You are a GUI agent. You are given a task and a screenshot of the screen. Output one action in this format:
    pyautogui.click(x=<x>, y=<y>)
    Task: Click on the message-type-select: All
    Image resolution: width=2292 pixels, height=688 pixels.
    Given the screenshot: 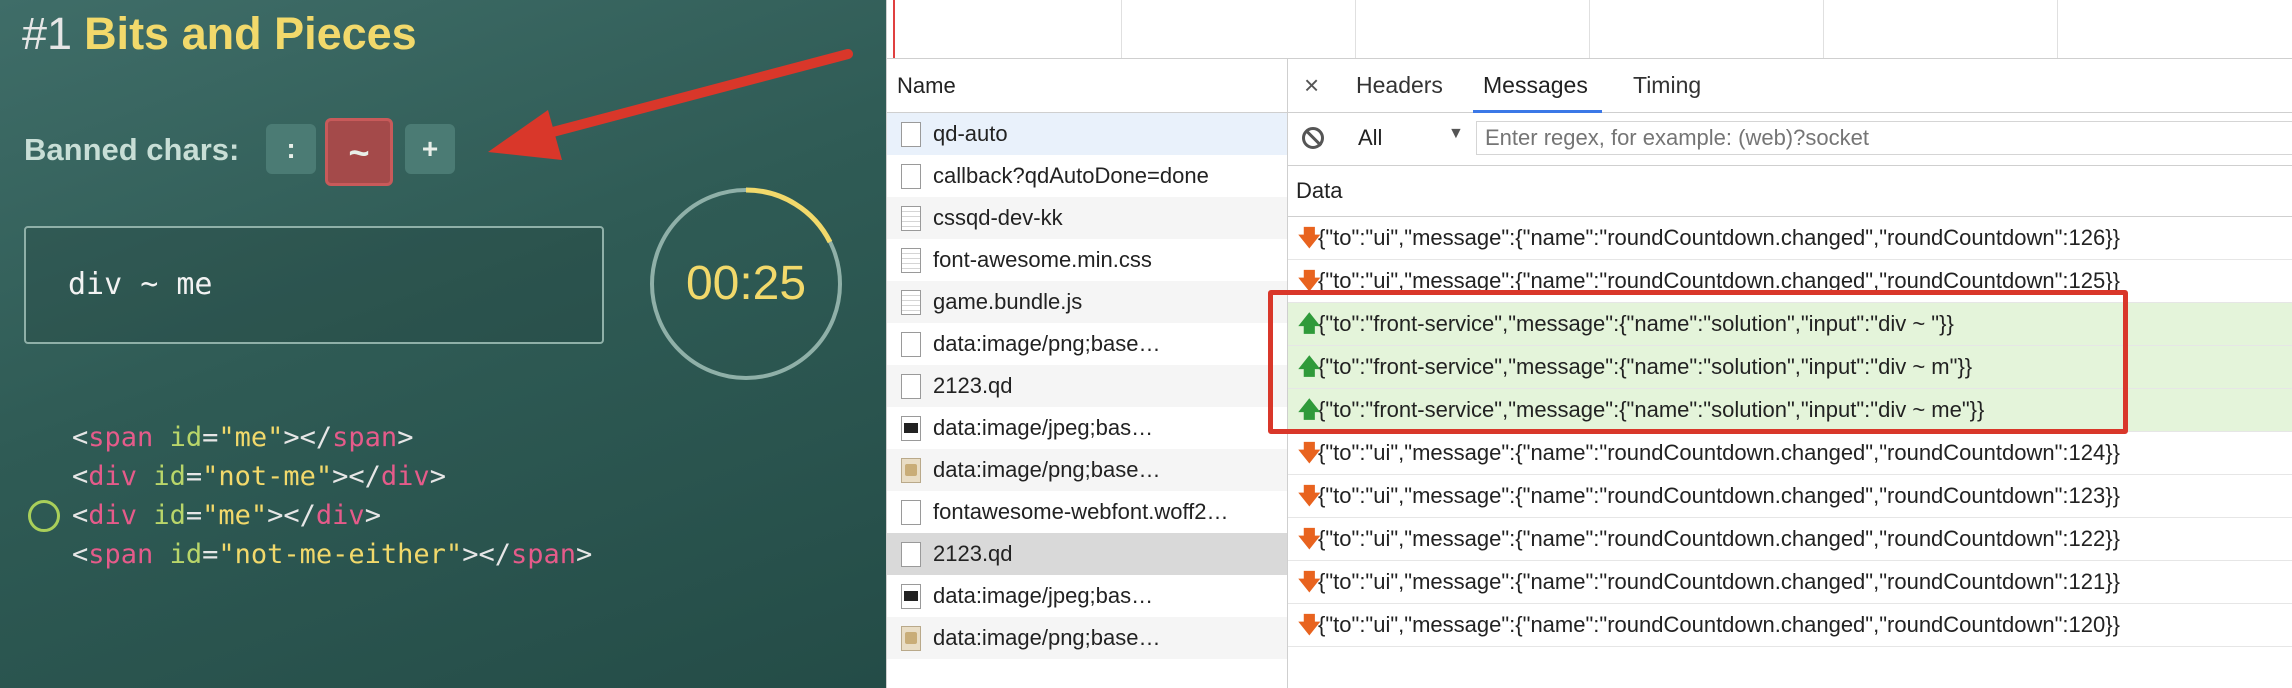 What is the action you would take?
    pyautogui.click(x=1370, y=138)
    